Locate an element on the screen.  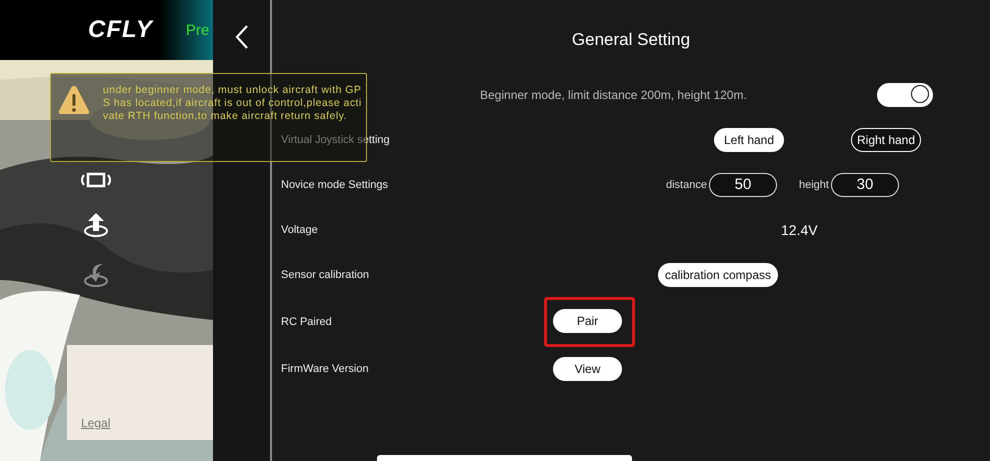
takeoff-icon is located at coordinates (96, 225).